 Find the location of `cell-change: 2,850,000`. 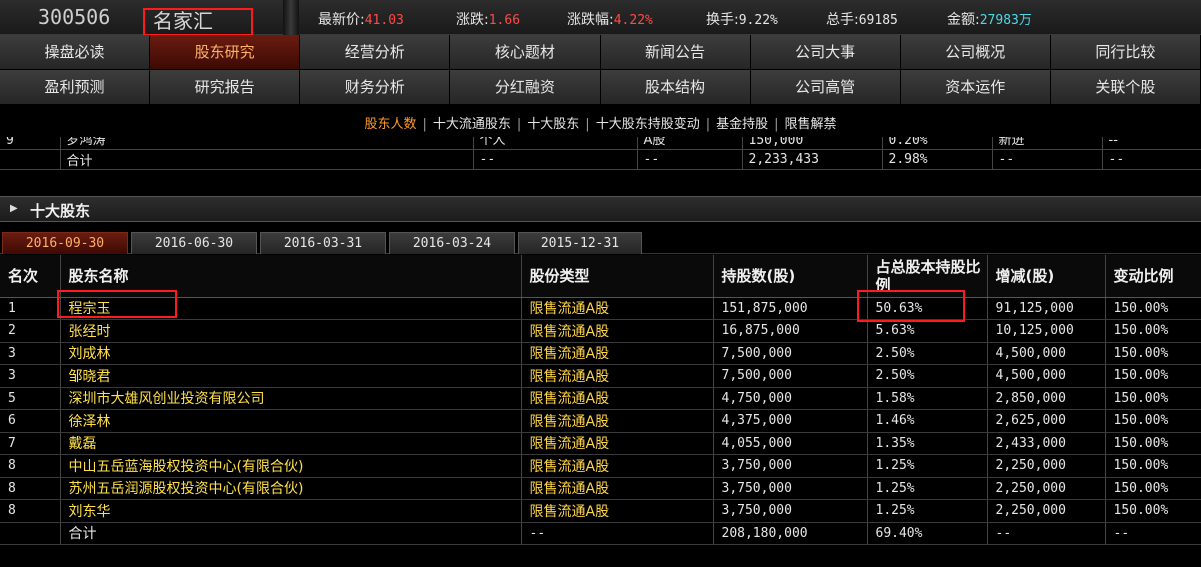

cell-change: 2,850,000 is located at coordinates (1046, 398).